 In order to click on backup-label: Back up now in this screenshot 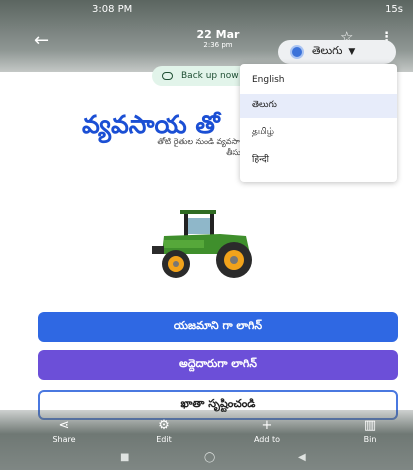, I will do `click(210, 76)`.